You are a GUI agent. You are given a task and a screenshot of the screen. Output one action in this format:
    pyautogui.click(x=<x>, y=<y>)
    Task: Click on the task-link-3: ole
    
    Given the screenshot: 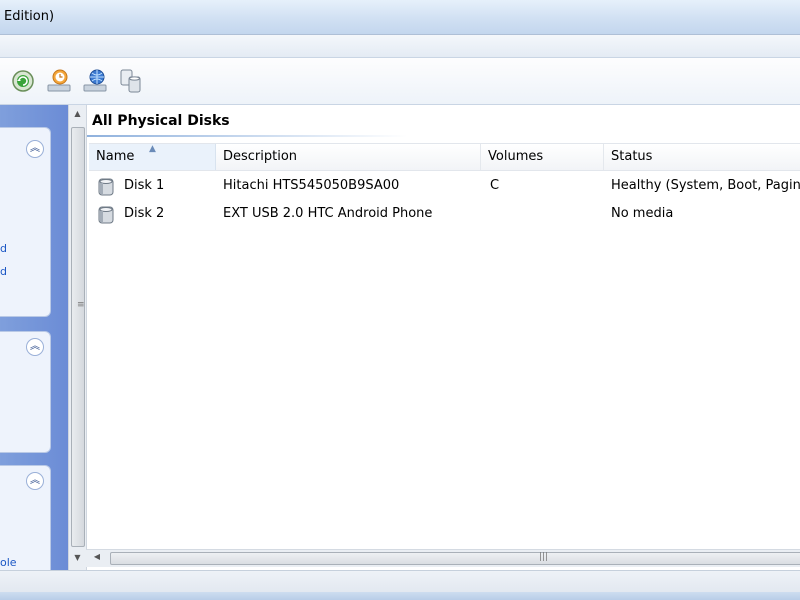 What is the action you would take?
    pyautogui.click(x=8, y=562)
    